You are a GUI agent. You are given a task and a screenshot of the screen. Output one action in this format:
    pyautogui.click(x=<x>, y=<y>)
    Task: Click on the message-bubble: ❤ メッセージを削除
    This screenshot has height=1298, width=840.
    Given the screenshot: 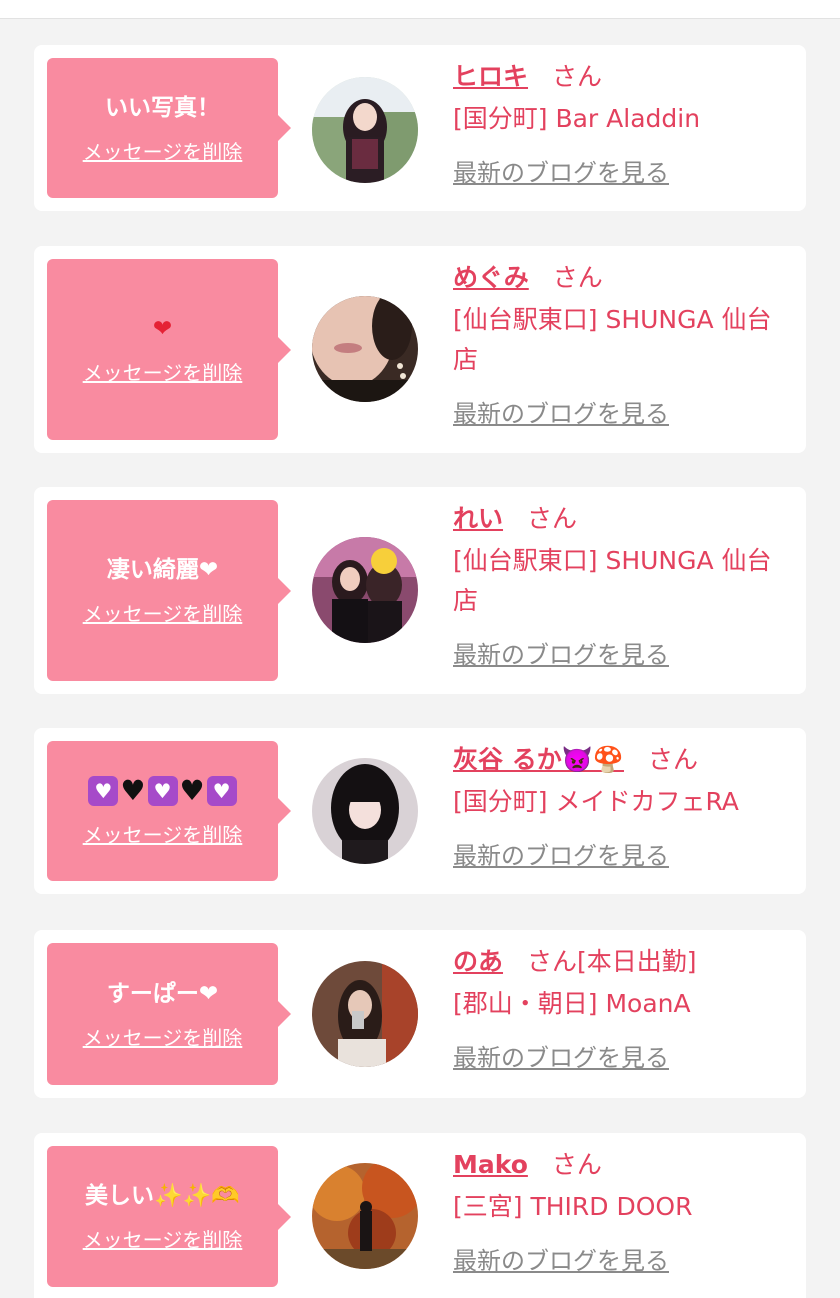 What is the action you would take?
    pyautogui.click(x=169, y=349)
    